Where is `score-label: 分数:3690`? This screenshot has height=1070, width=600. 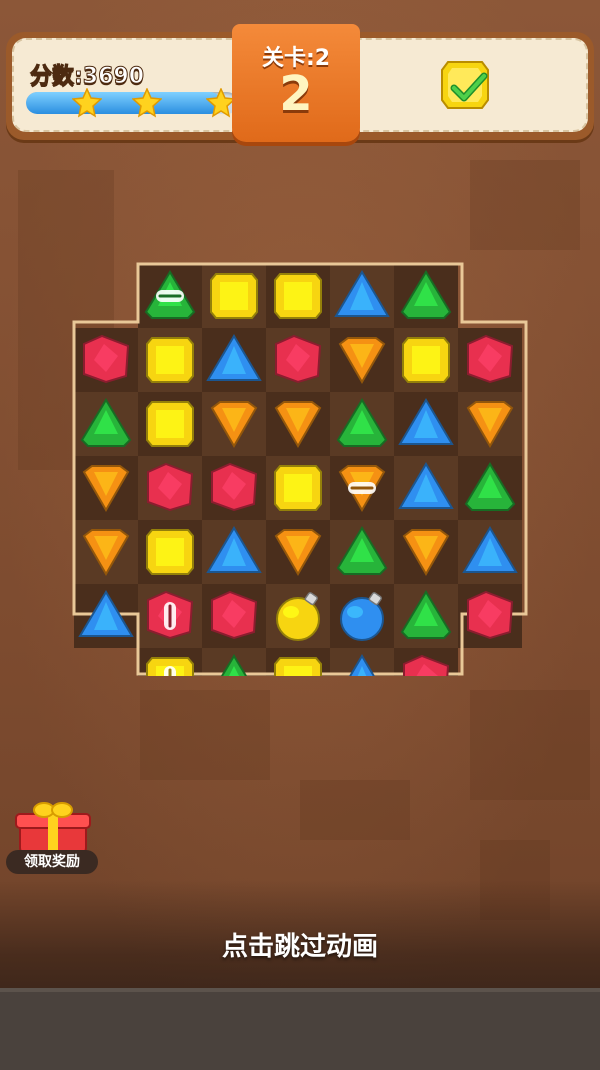
score-label: 分数:3690 is located at coordinates (87, 77).